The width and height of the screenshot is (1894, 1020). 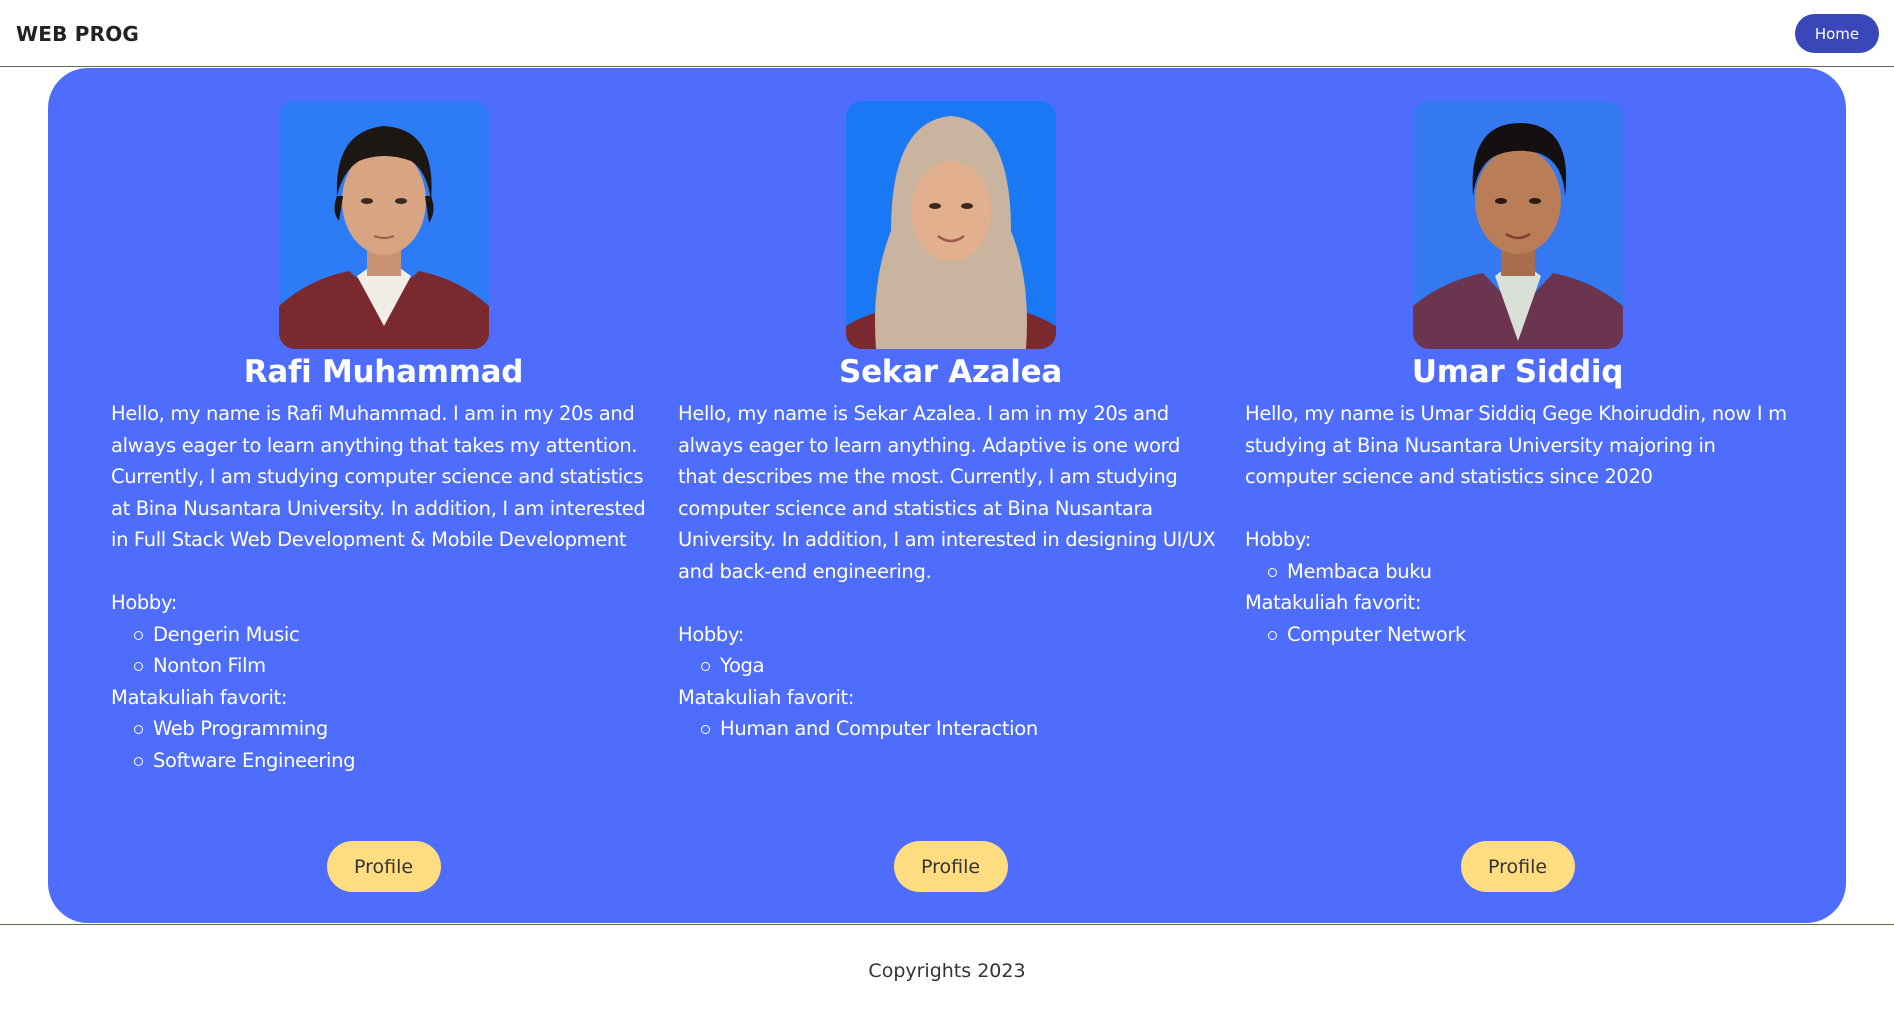 What do you see at coordinates (395, 666) in the screenshot?
I see `hobby-item: Nonton Film` at bounding box center [395, 666].